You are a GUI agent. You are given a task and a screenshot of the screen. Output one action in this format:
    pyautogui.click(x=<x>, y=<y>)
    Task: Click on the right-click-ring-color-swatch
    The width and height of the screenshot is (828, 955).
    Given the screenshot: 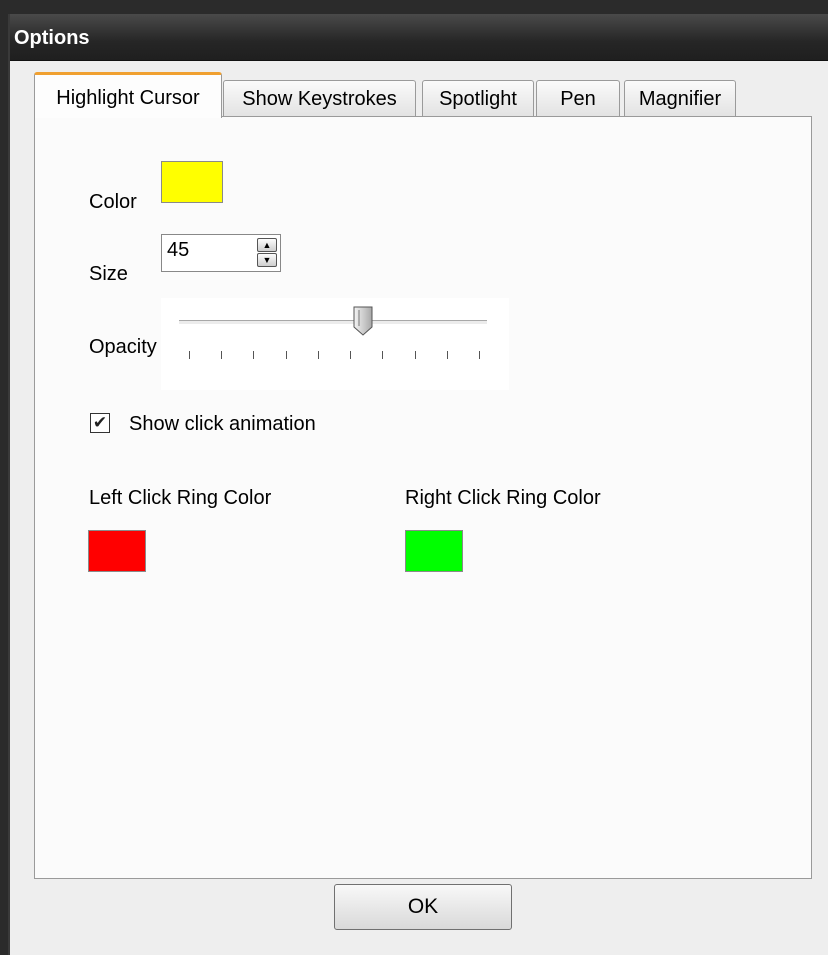 What is the action you would take?
    pyautogui.click(x=434, y=551)
    